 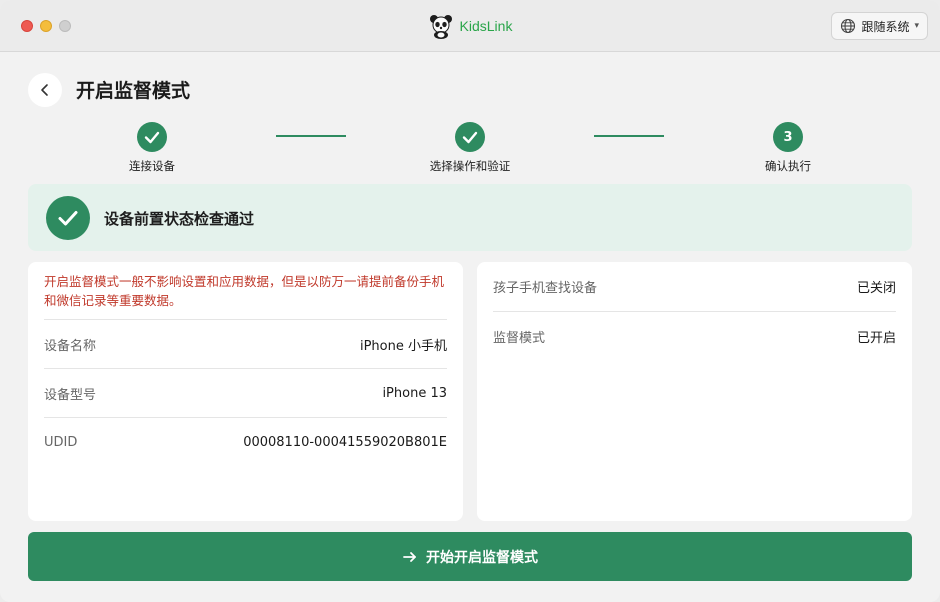 I want to click on info-key: UDID, so click(x=61, y=442).